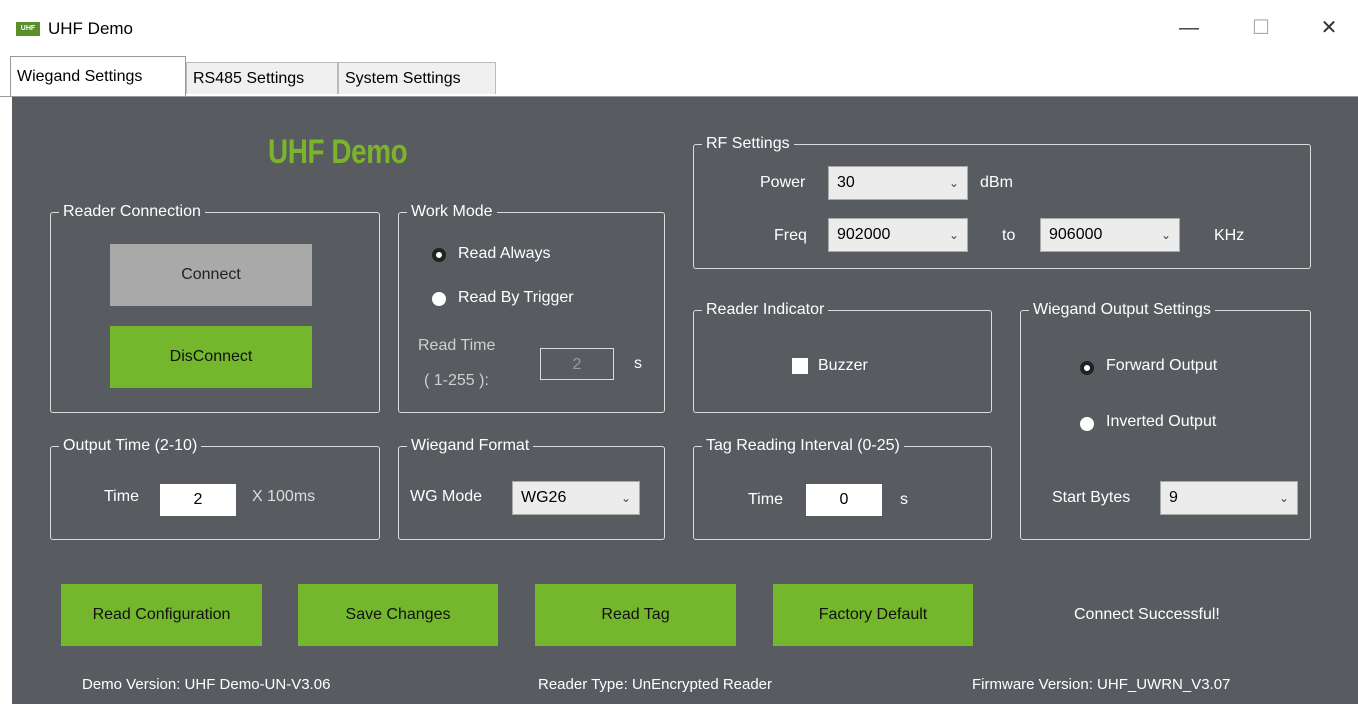  Describe the element at coordinates (198, 500) in the screenshot. I see `output-time-input: 2` at that location.